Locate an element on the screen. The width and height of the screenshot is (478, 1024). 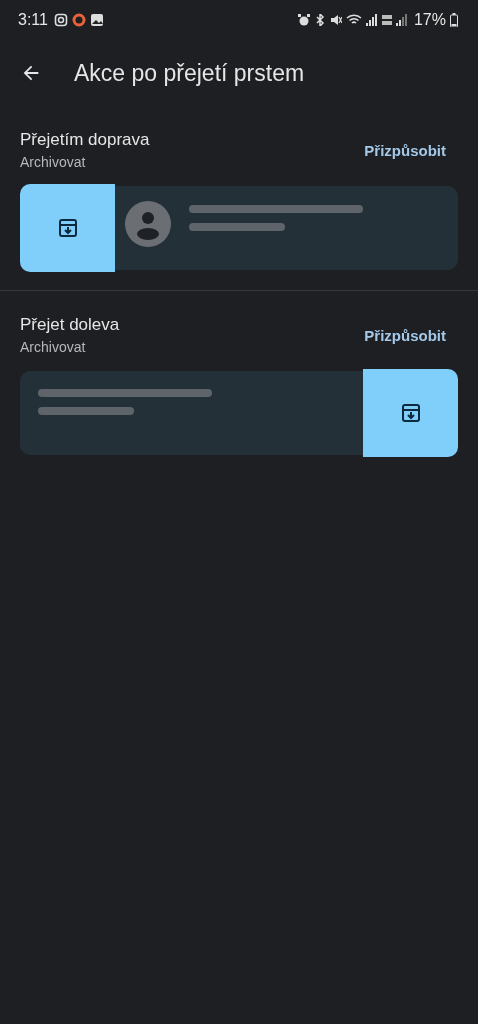
ring-icon is located at coordinates (78, 20).